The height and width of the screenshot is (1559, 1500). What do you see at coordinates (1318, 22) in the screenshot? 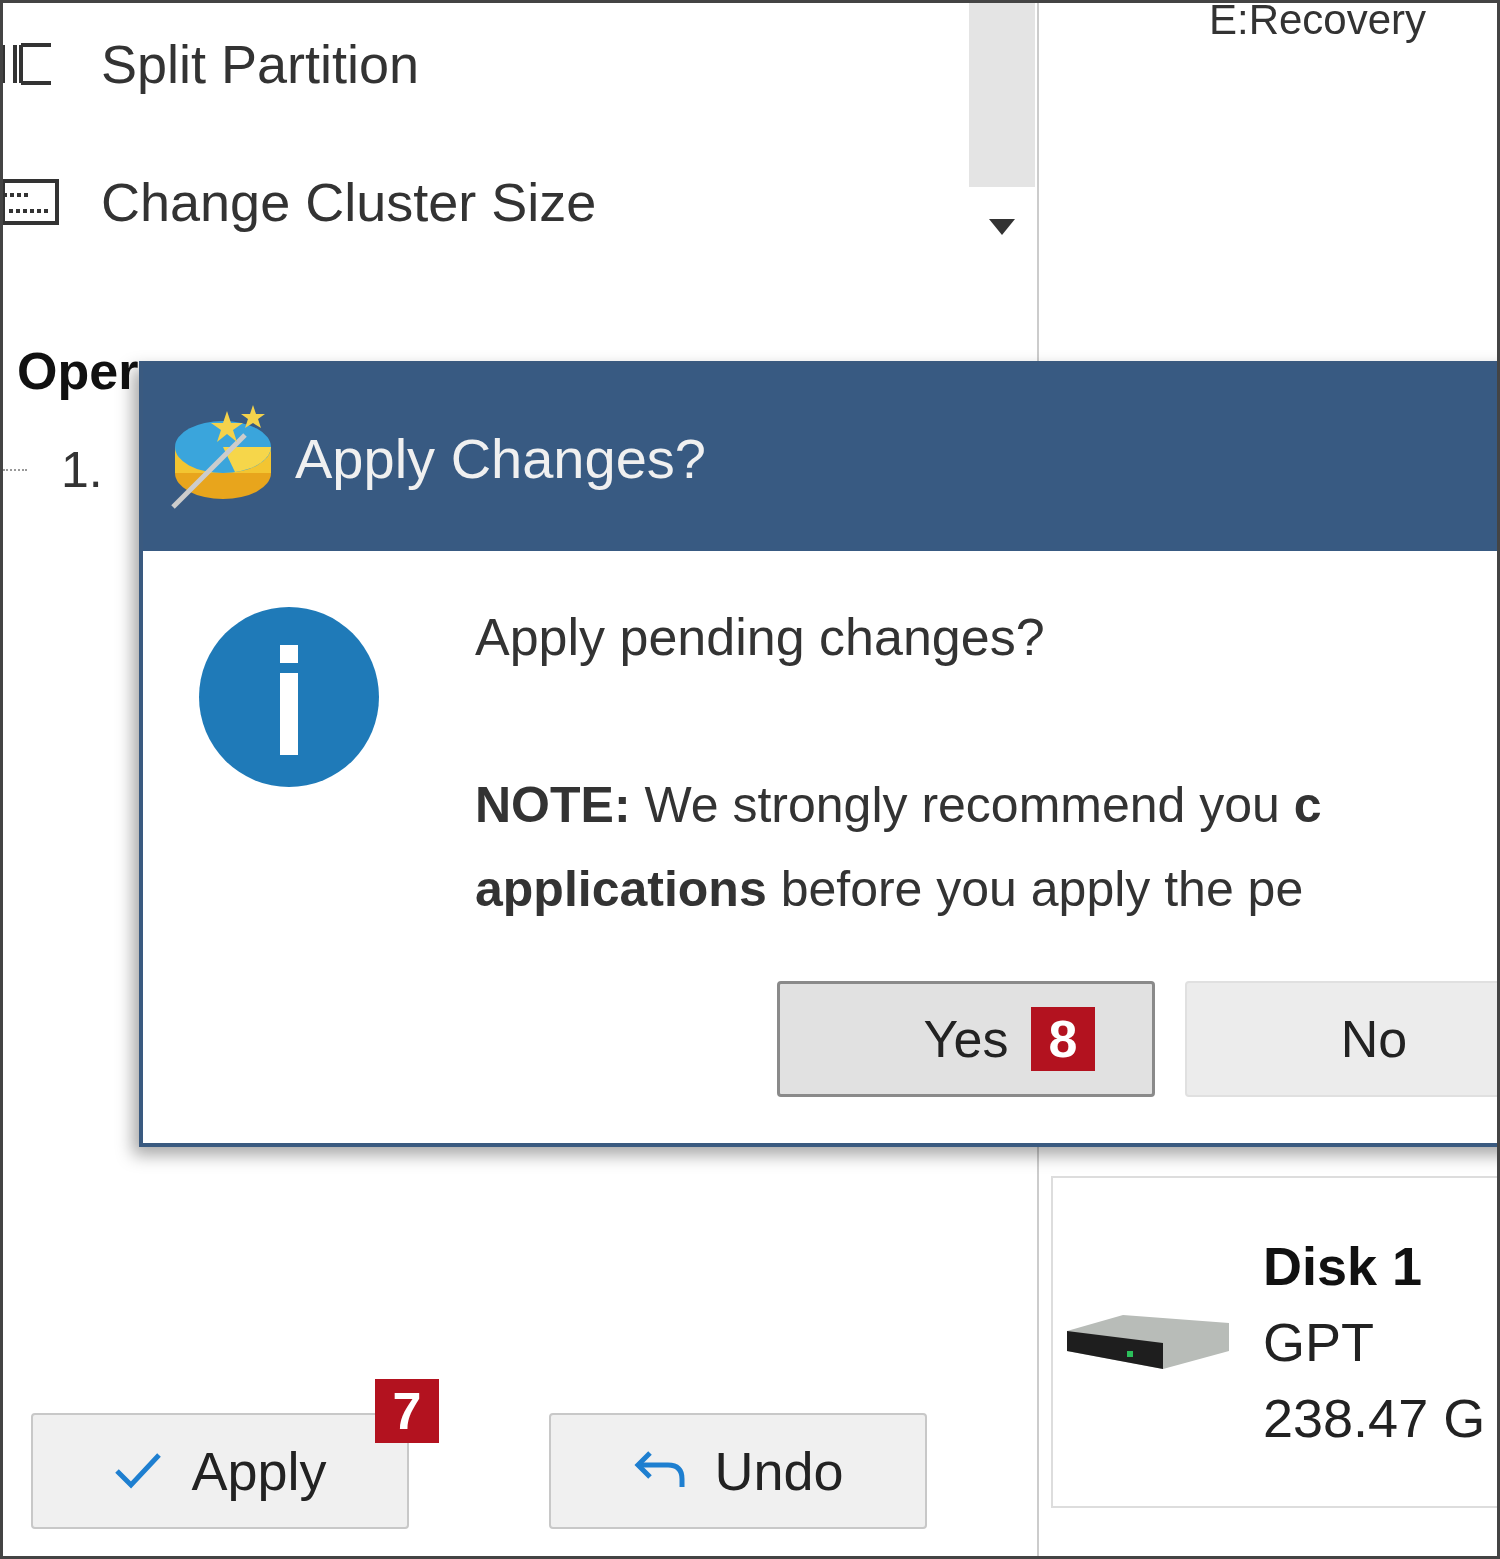
I see `partition-label: E:Recovery` at bounding box center [1318, 22].